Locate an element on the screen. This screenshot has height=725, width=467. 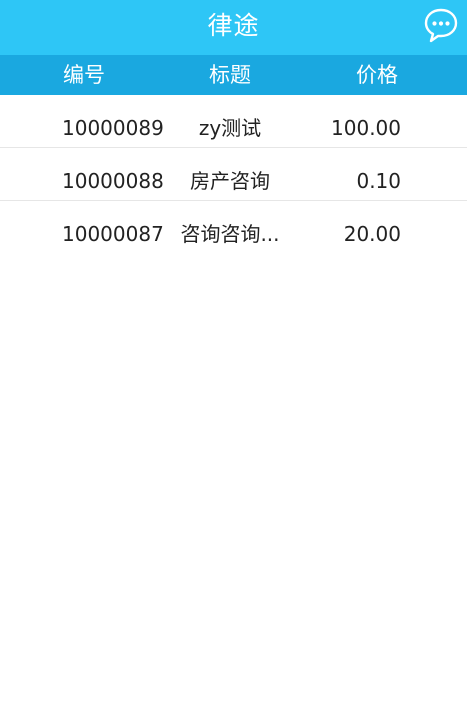
table-row: 10000087 咨询咨询... 20.00 is located at coordinates (233, 227).